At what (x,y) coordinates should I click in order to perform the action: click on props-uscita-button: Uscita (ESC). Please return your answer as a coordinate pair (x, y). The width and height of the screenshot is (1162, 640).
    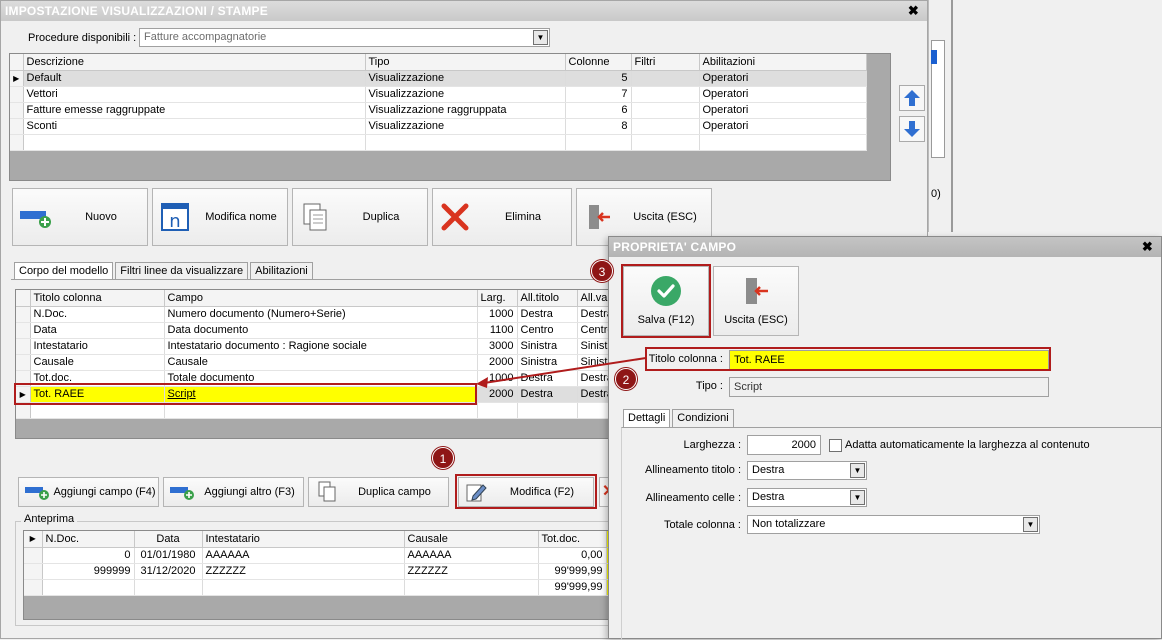
    Looking at the image, I should click on (756, 301).